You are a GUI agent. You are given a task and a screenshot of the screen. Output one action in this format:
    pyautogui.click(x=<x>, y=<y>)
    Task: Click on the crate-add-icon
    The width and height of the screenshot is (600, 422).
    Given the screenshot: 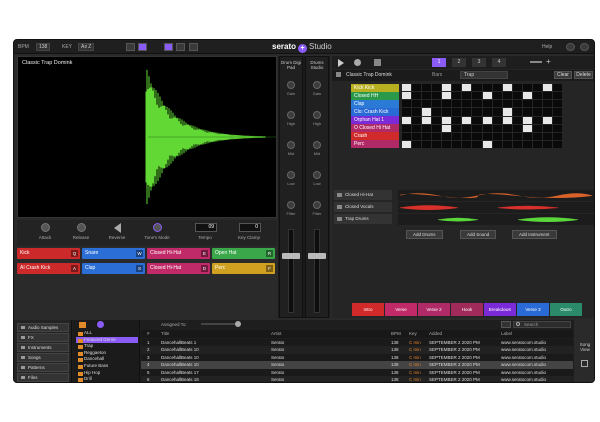 What is the action you would take?
    pyautogui.click(x=82, y=325)
    